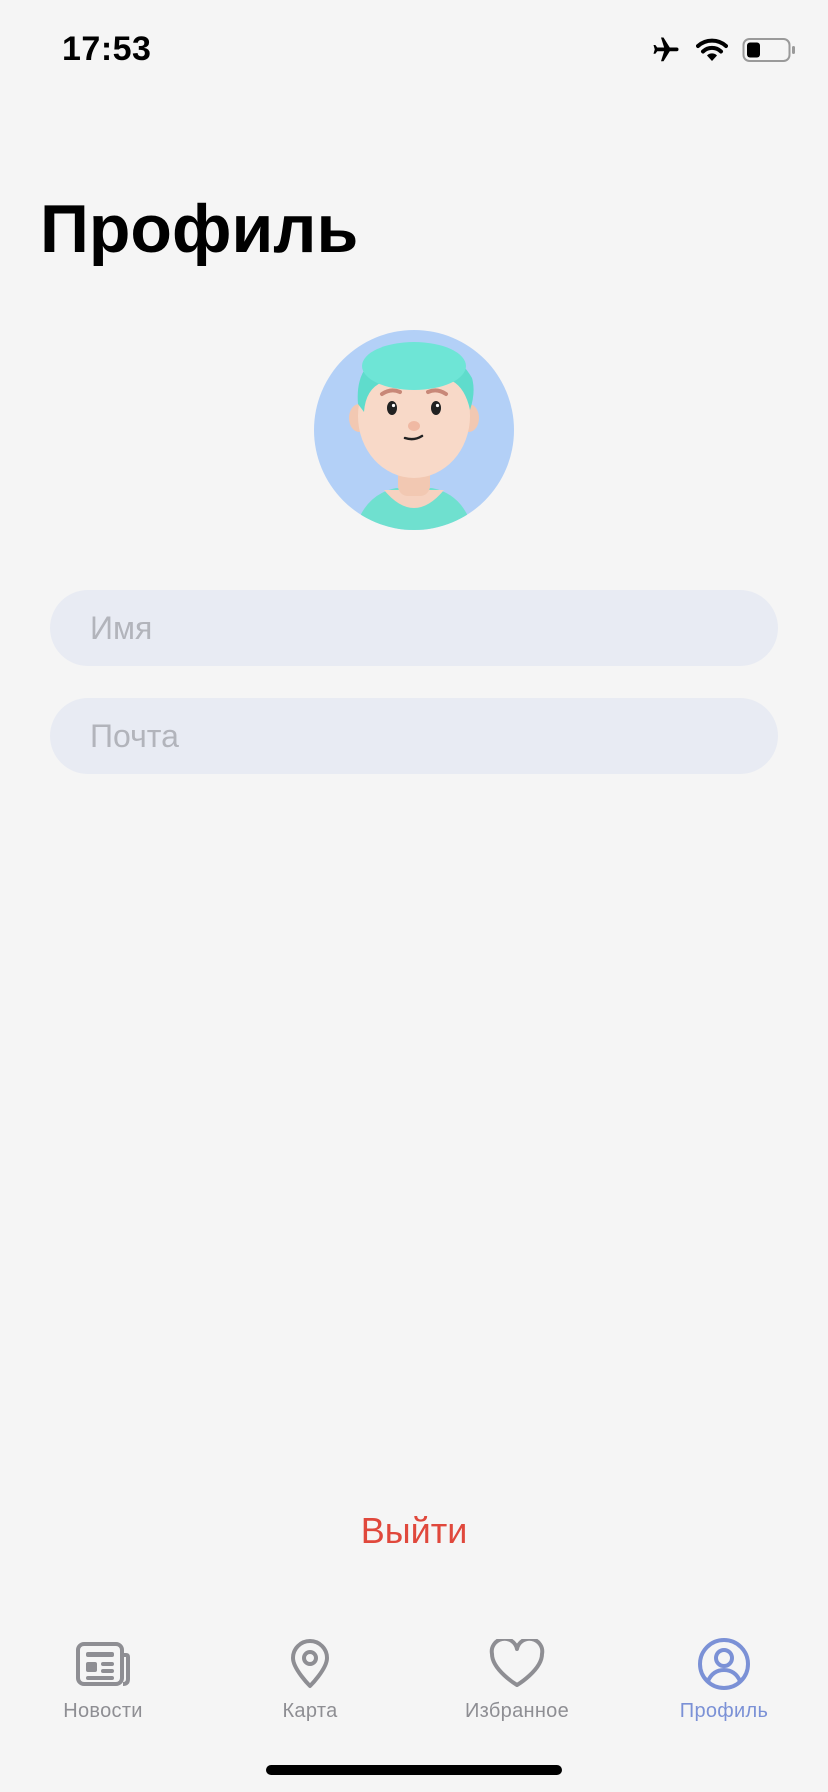  I want to click on avatar, so click(414, 430).